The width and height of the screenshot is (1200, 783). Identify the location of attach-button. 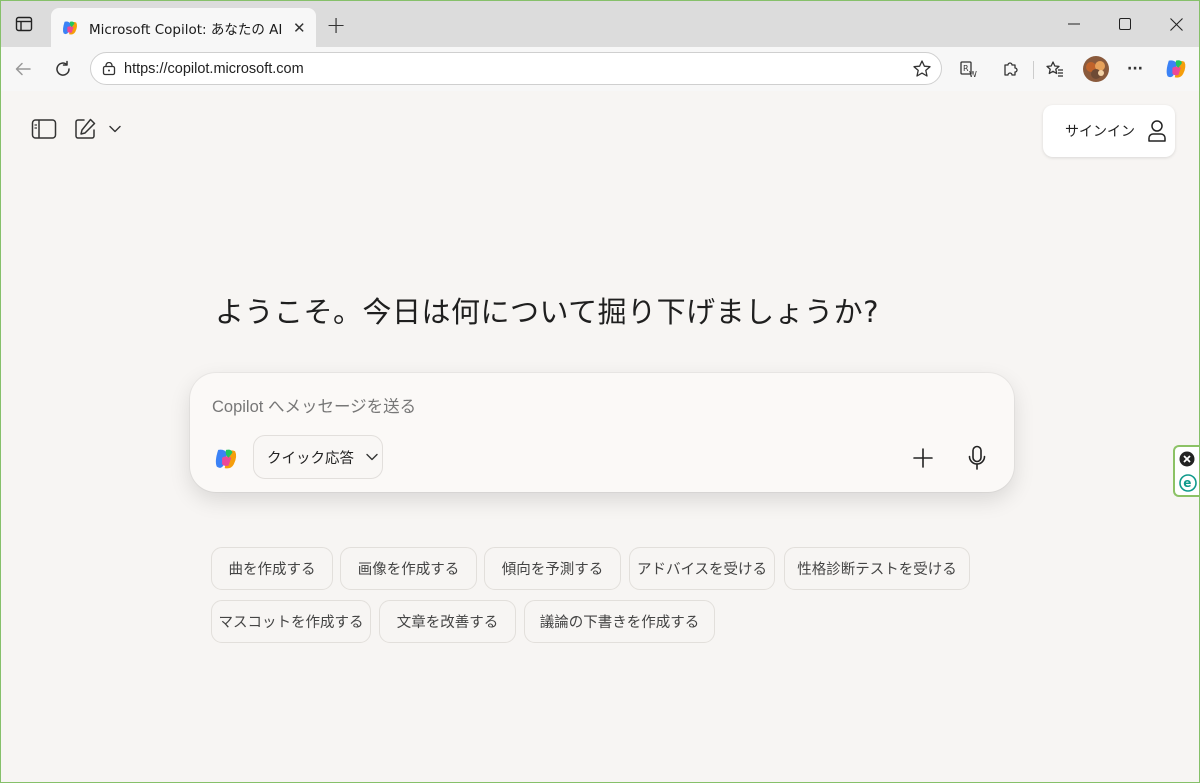
(923, 458).